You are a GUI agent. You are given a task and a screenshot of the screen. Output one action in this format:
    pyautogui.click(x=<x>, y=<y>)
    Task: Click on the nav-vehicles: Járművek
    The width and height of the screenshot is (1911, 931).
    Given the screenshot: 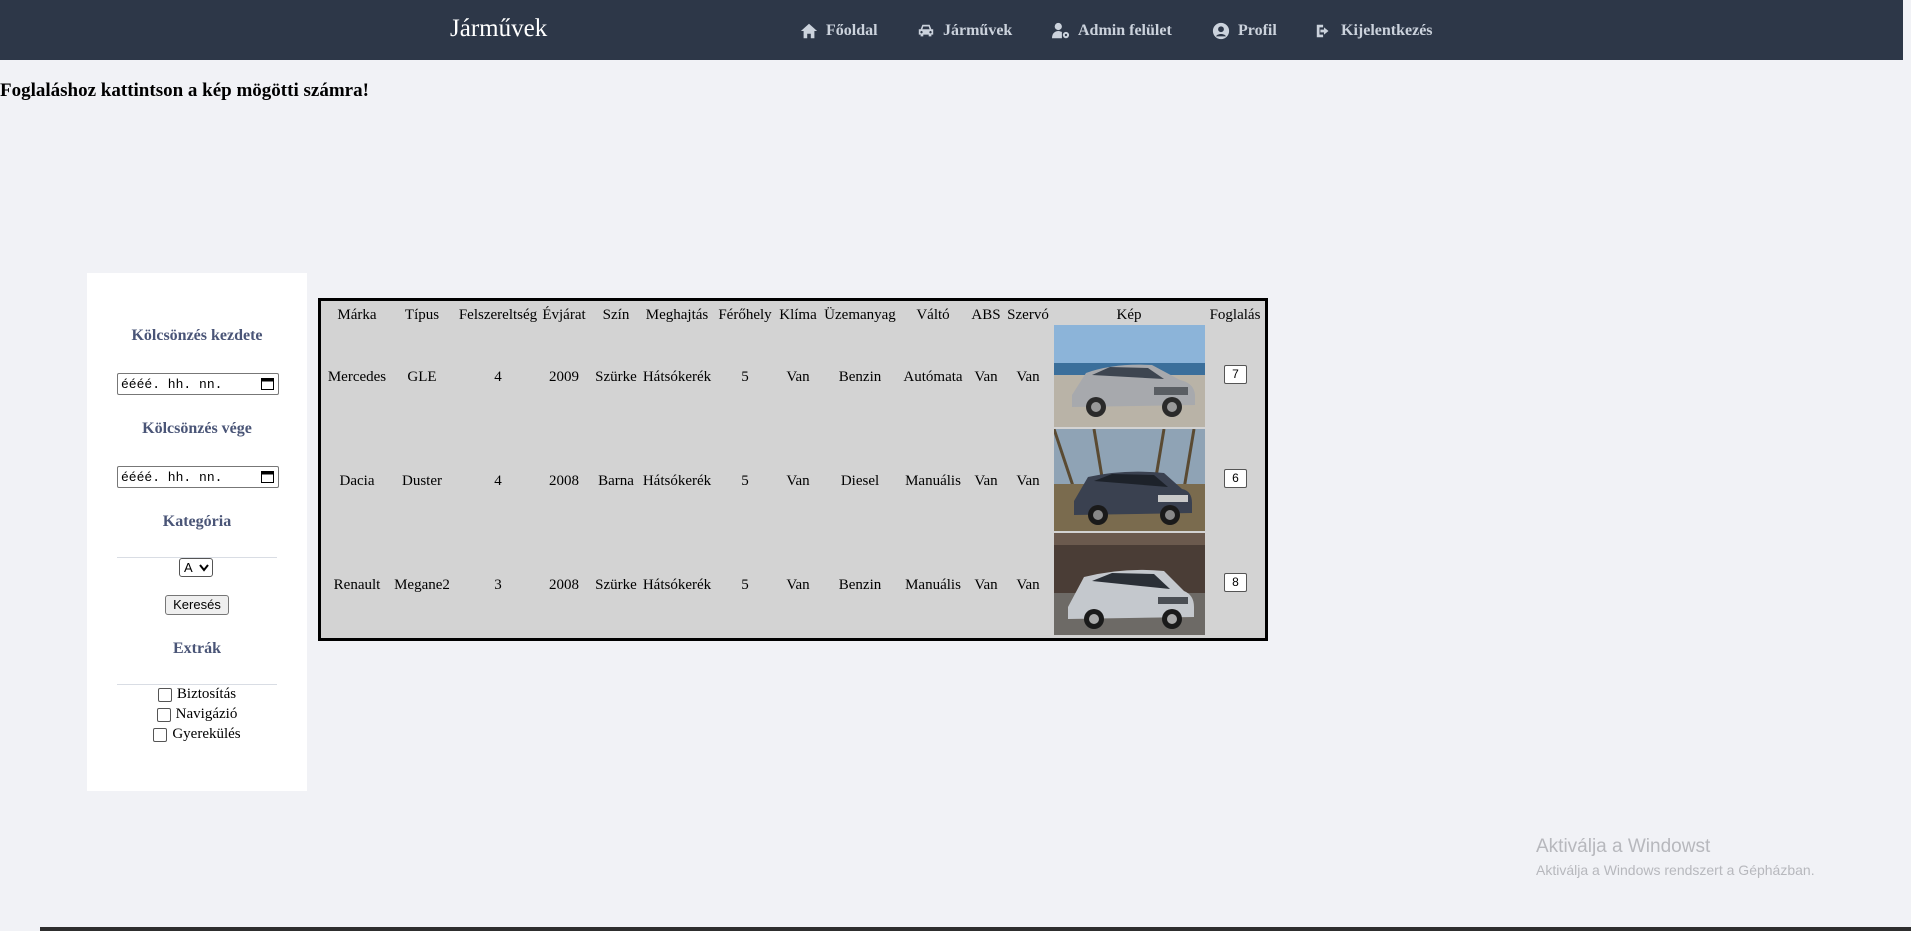 What is the action you would take?
    pyautogui.click(x=964, y=31)
    